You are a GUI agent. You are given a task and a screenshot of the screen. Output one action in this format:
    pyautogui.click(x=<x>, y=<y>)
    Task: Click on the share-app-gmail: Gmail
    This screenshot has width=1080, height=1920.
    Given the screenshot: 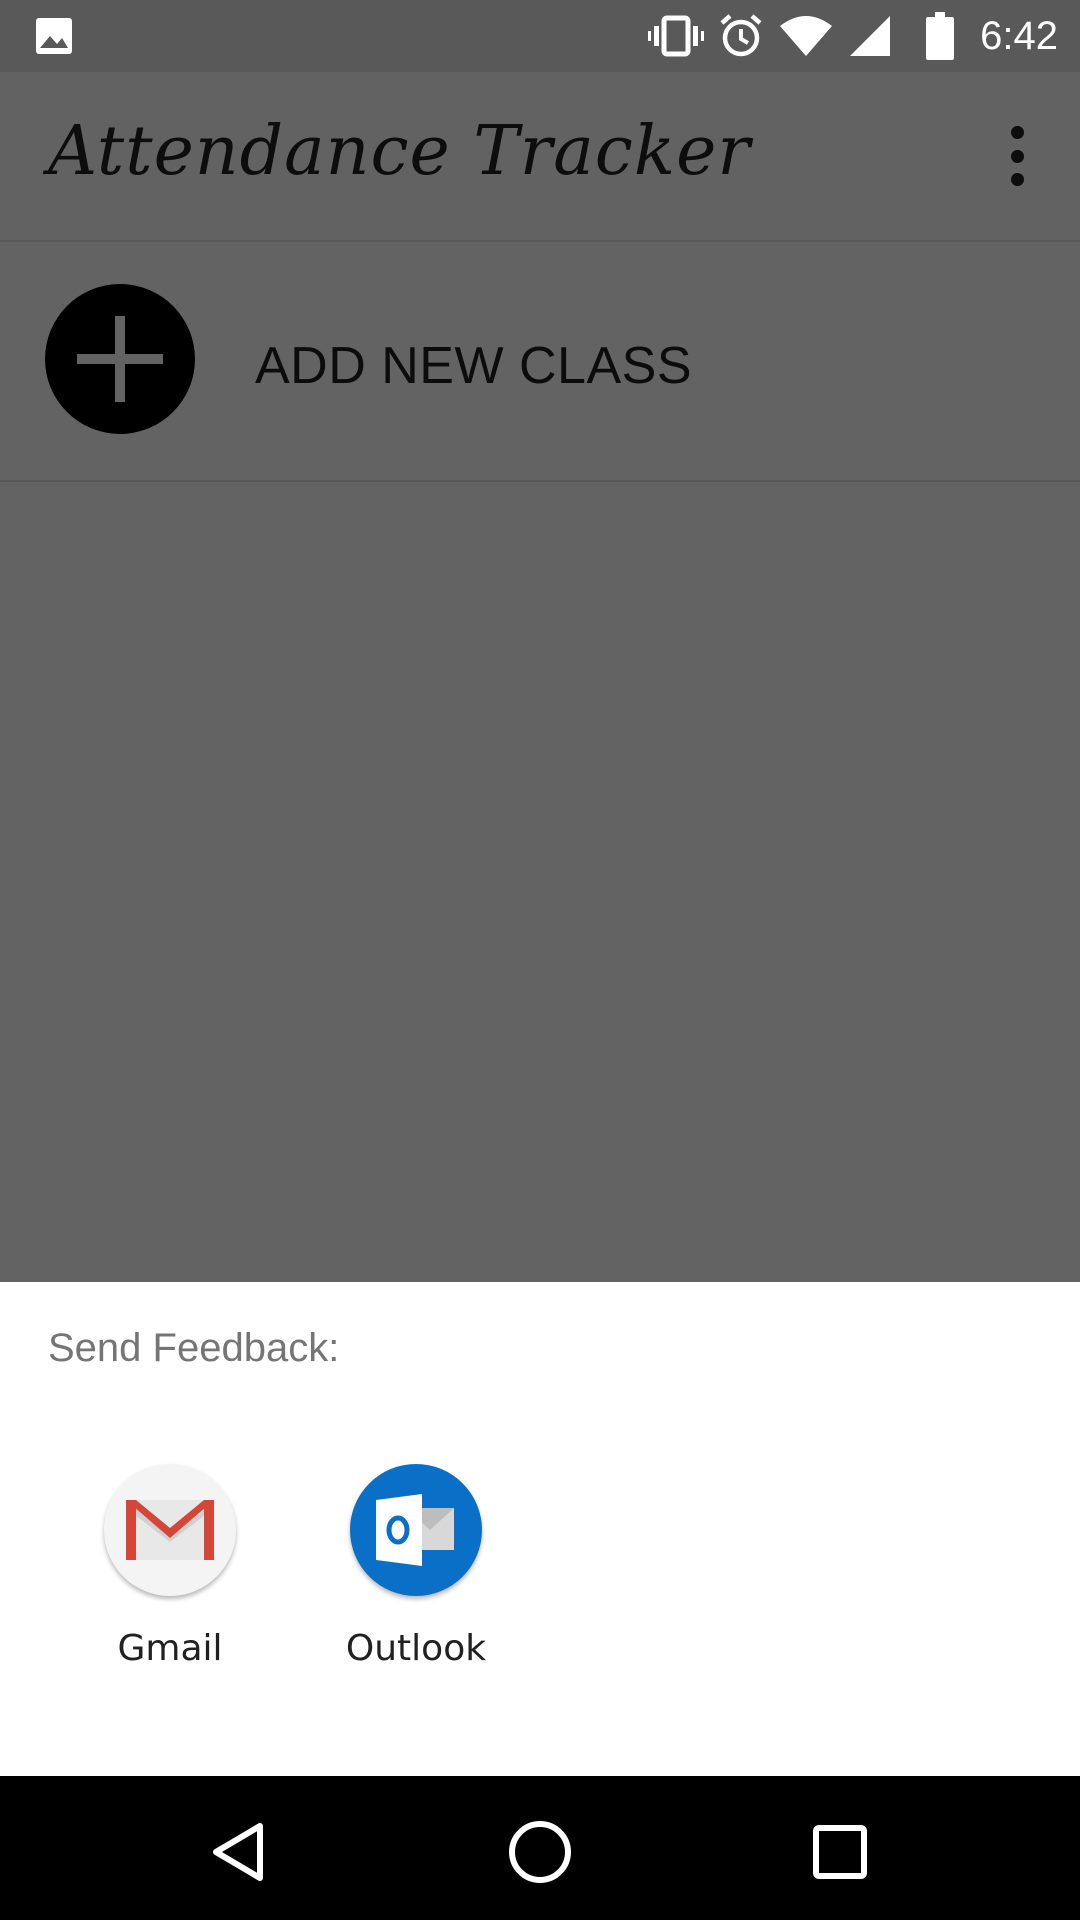 What is the action you would take?
    pyautogui.click(x=170, y=1584)
    